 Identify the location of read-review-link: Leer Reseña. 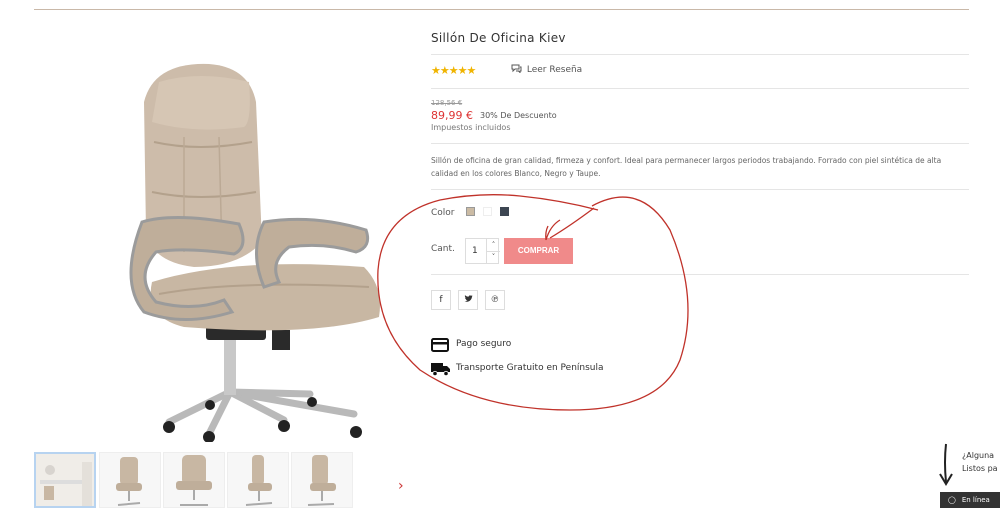
(546, 69).